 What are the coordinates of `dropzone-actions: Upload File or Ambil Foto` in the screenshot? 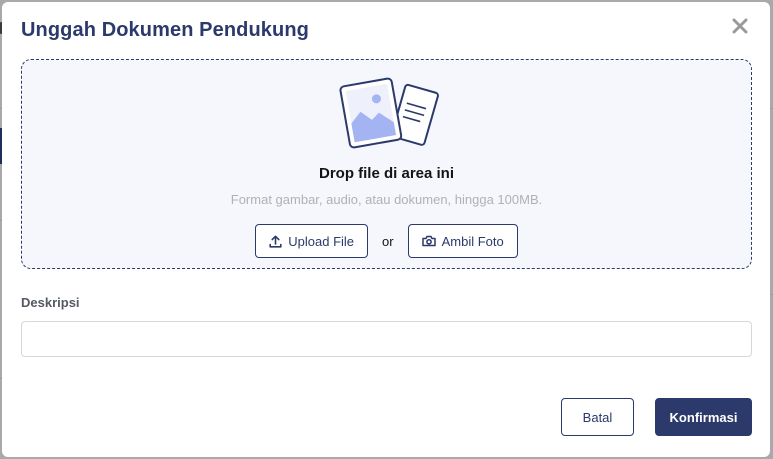 It's located at (386, 241).